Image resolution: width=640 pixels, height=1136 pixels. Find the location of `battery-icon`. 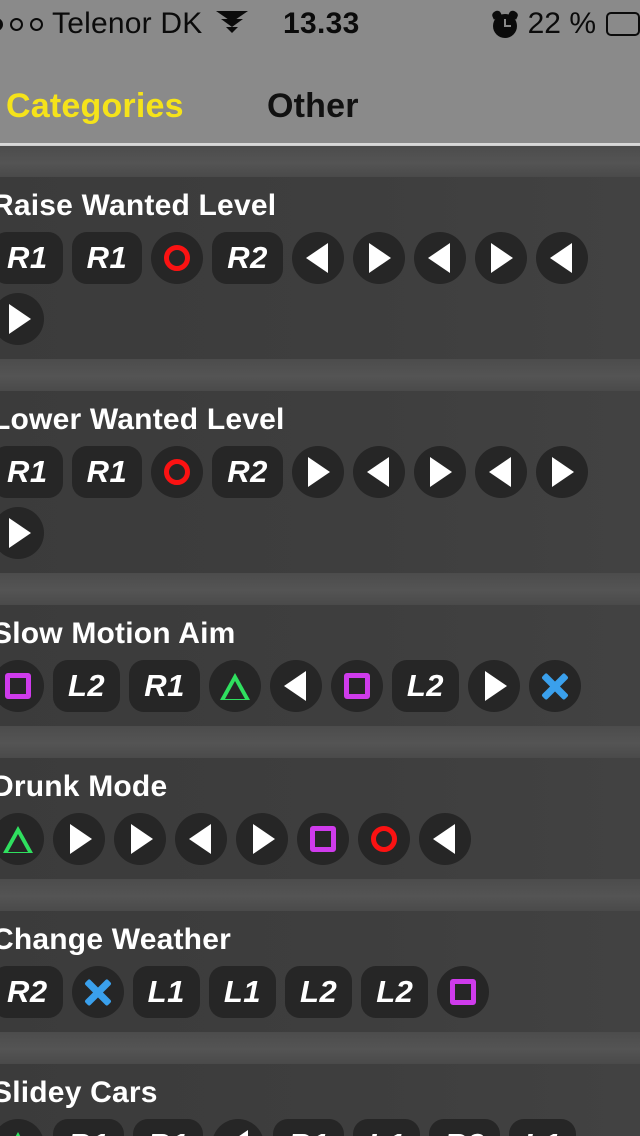

battery-icon is located at coordinates (623, 24).